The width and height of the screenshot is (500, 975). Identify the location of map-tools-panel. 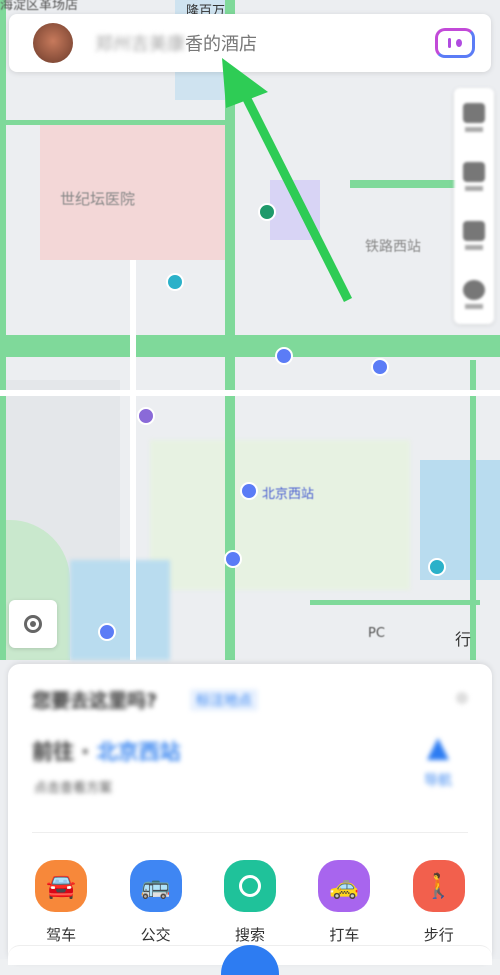
(474, 206).